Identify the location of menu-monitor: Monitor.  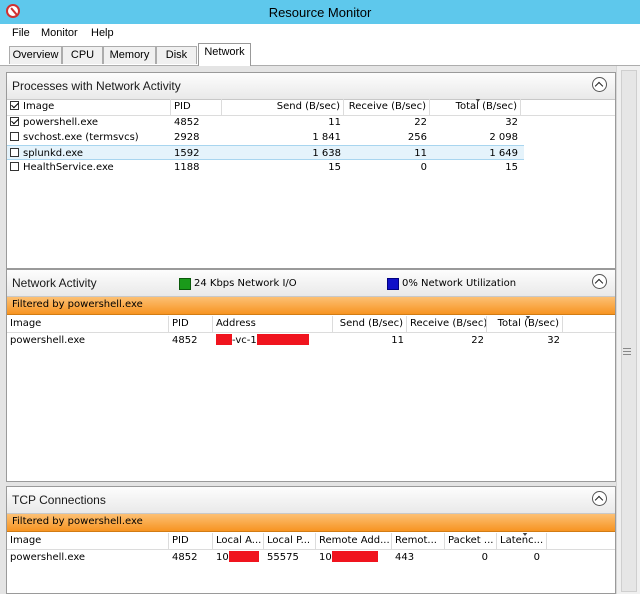
(59, 33).